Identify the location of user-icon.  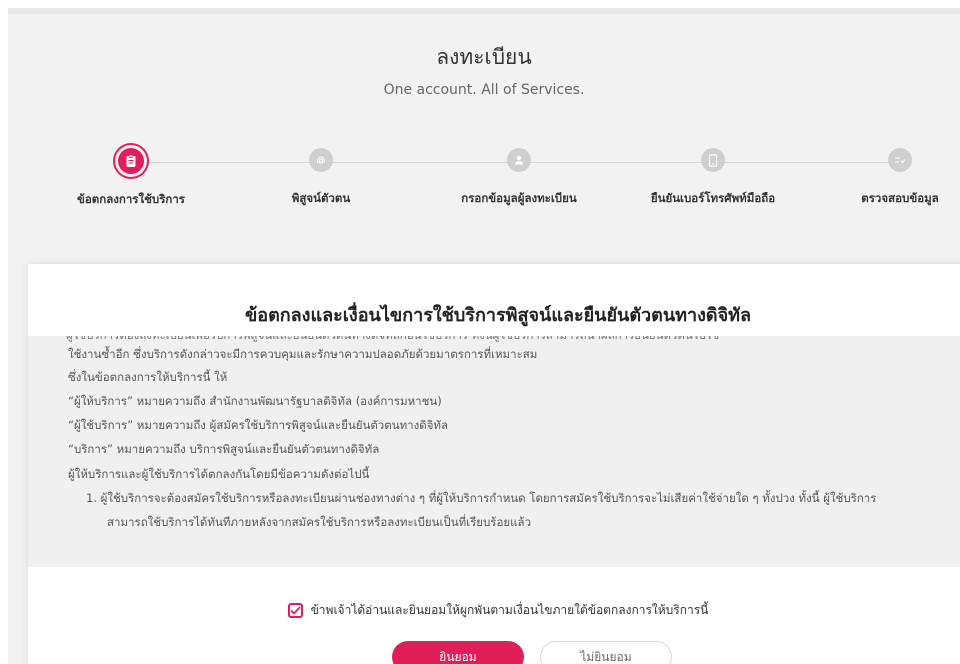
(519, 160).